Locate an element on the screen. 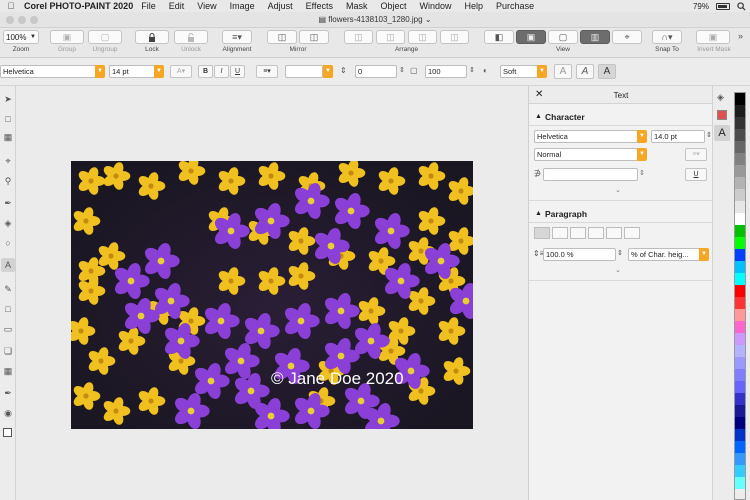  character-heading: Character is located at coordinates (631, 117).